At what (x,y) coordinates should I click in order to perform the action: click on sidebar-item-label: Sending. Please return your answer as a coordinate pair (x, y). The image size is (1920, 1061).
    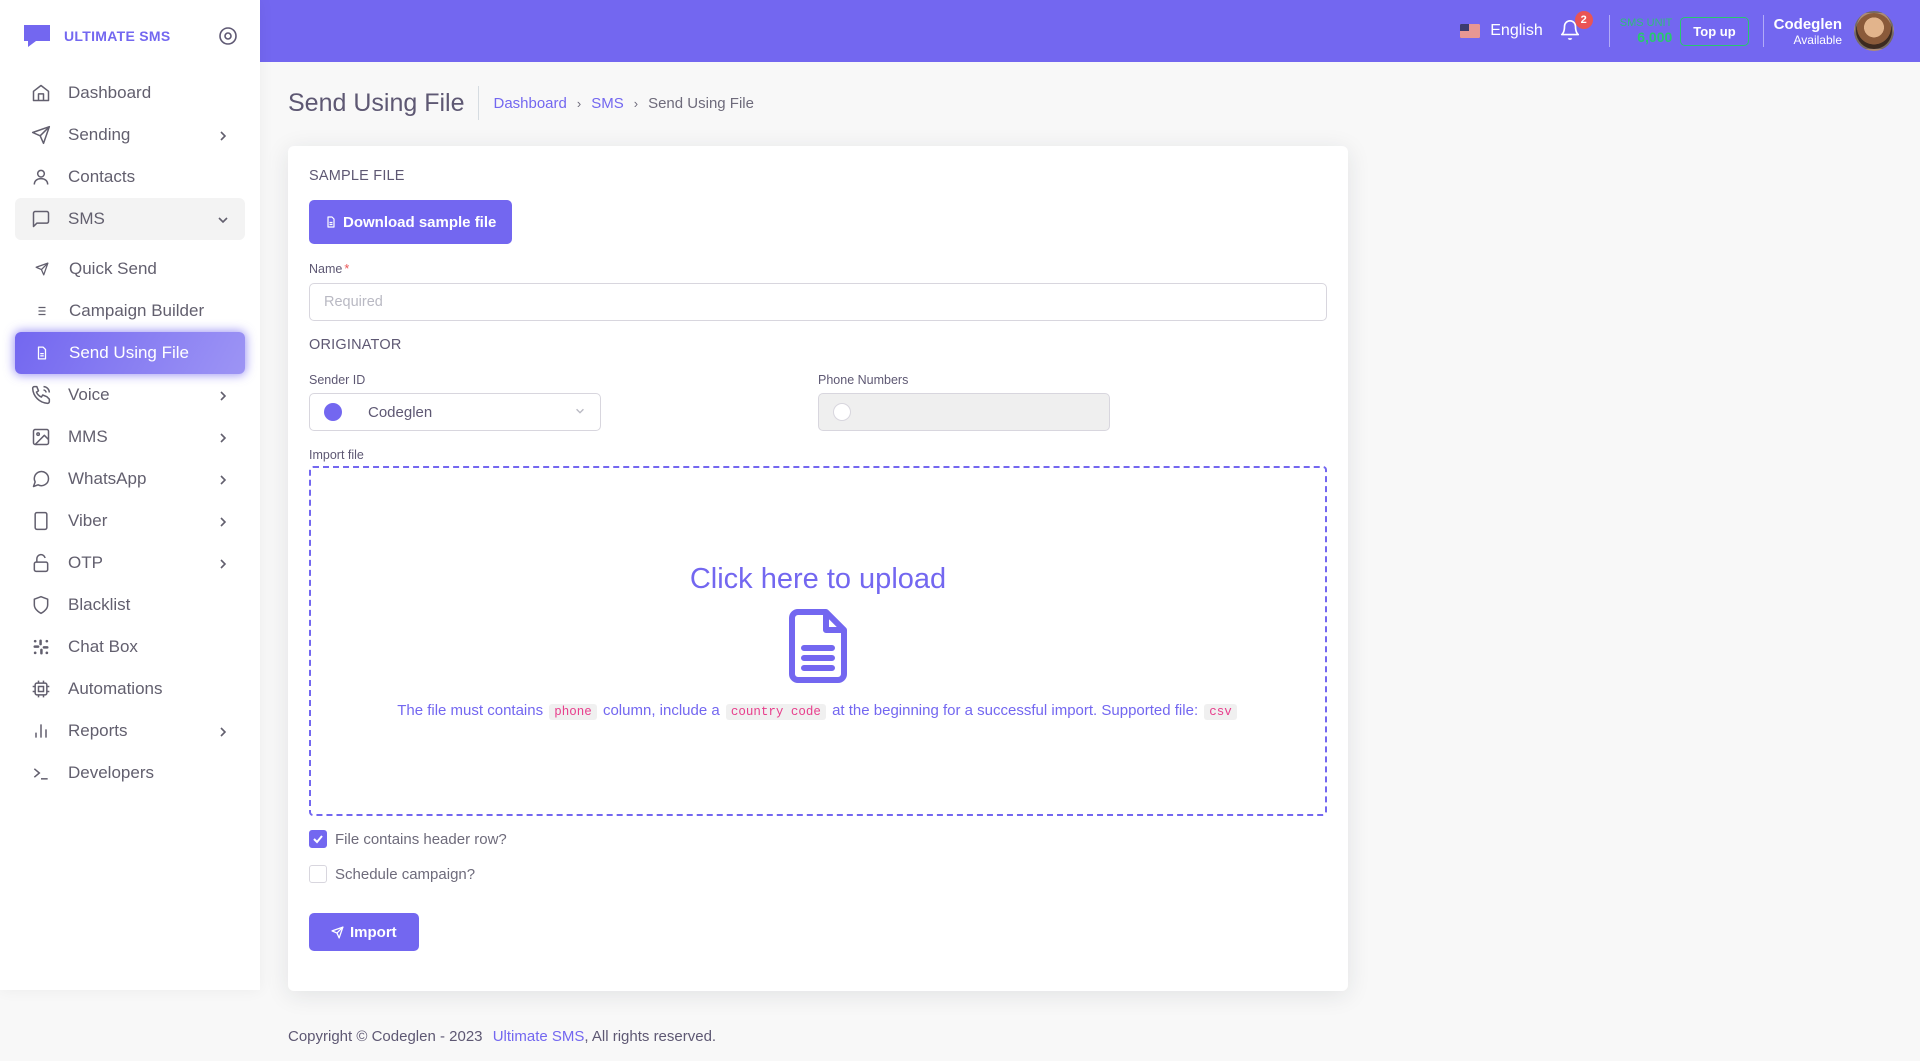
    Looking at the image, I should click on (99, 134).